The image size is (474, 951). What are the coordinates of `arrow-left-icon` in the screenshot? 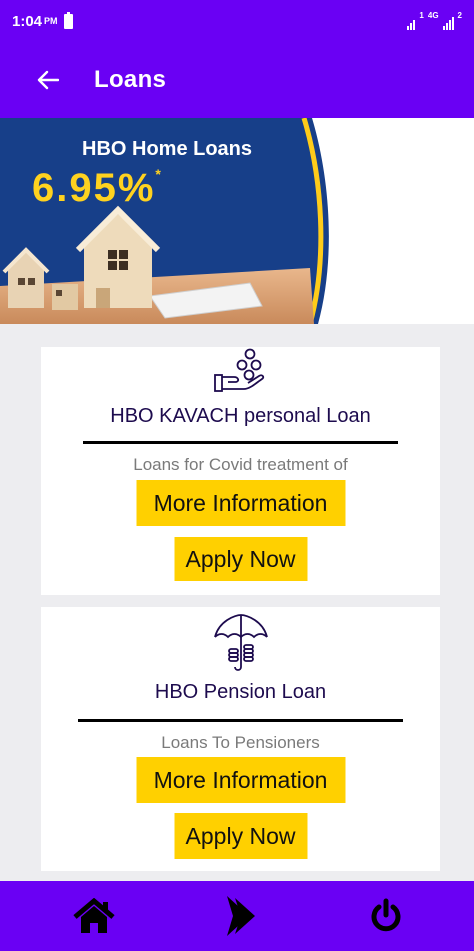 It's located at (48, 80).